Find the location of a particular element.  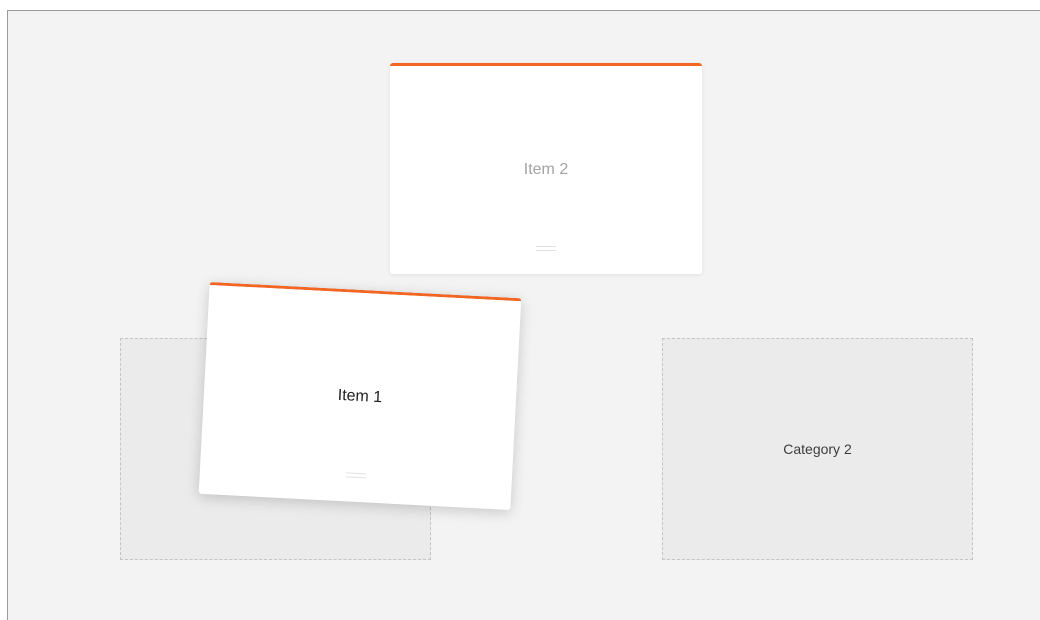

category-label-2: Category 2 is located at coordinates (817, 449).